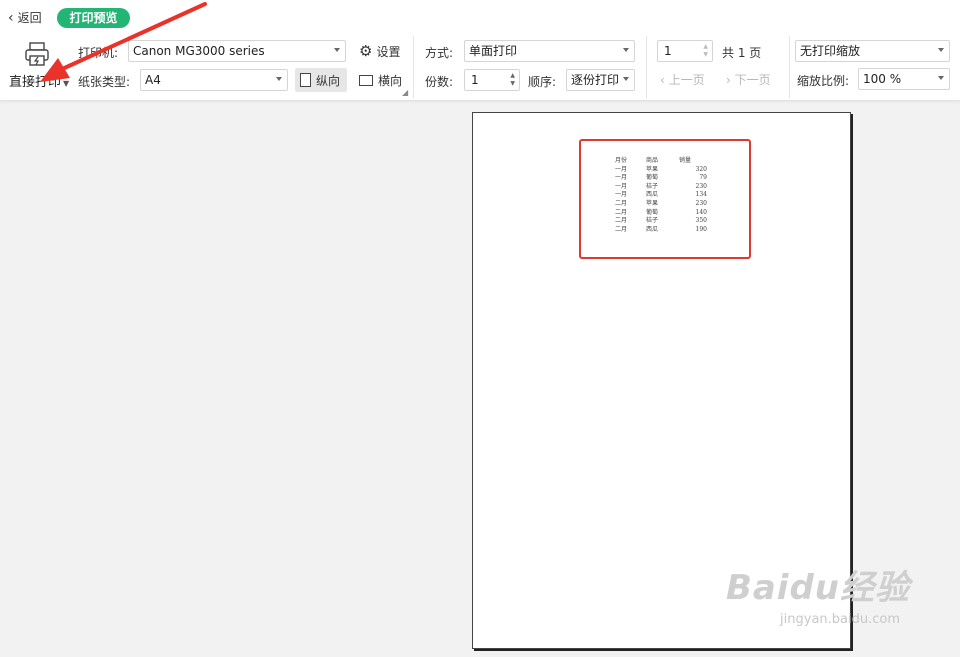  What do you see at coordinates (752, 80) in the screenshot?
I see `next-page-label: 下一页` at bounding box center [752, 80].